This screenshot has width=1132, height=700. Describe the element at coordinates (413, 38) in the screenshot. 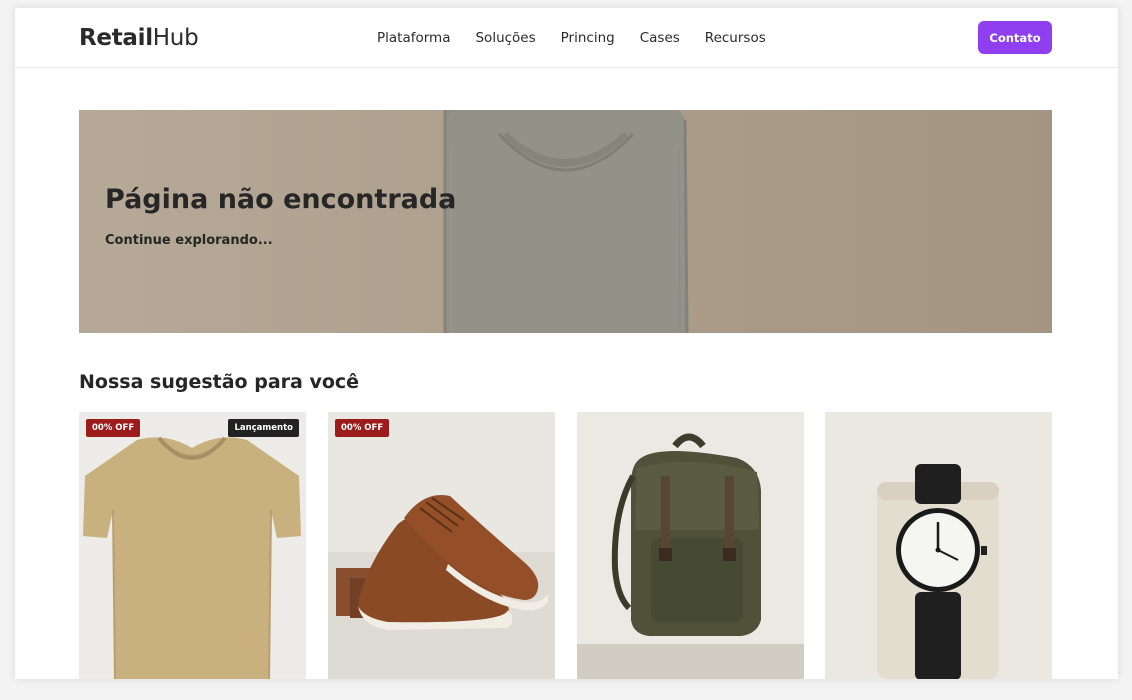

I see `nav-item-plataforma: Plataforma` at that location.